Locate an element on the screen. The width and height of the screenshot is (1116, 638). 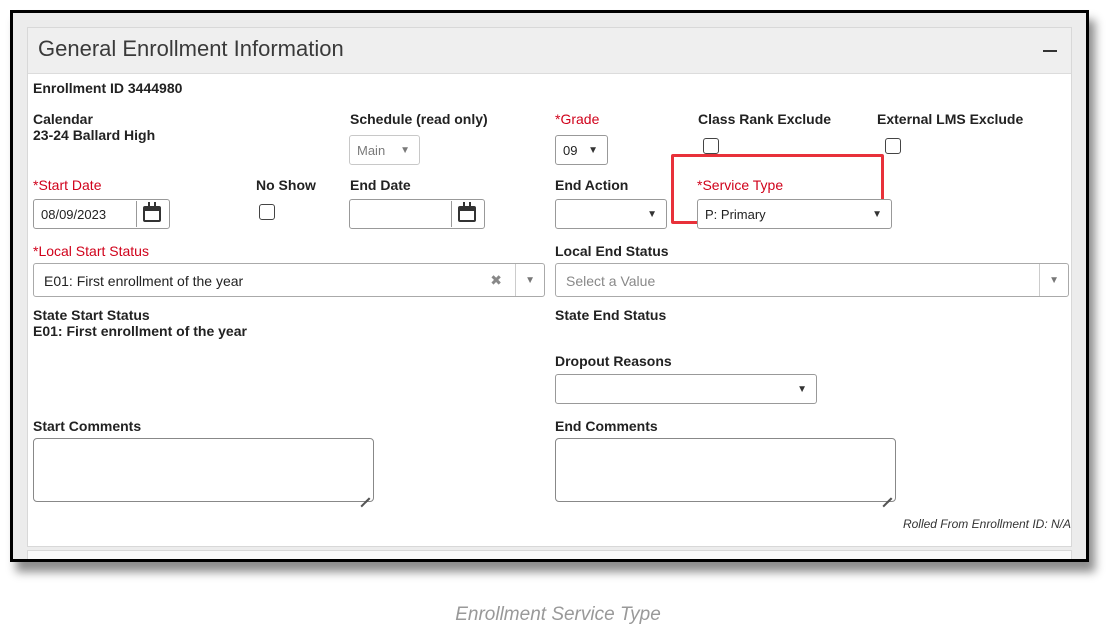
service-type-select: P: Primary ▼ is located at coordinates (794, 214).